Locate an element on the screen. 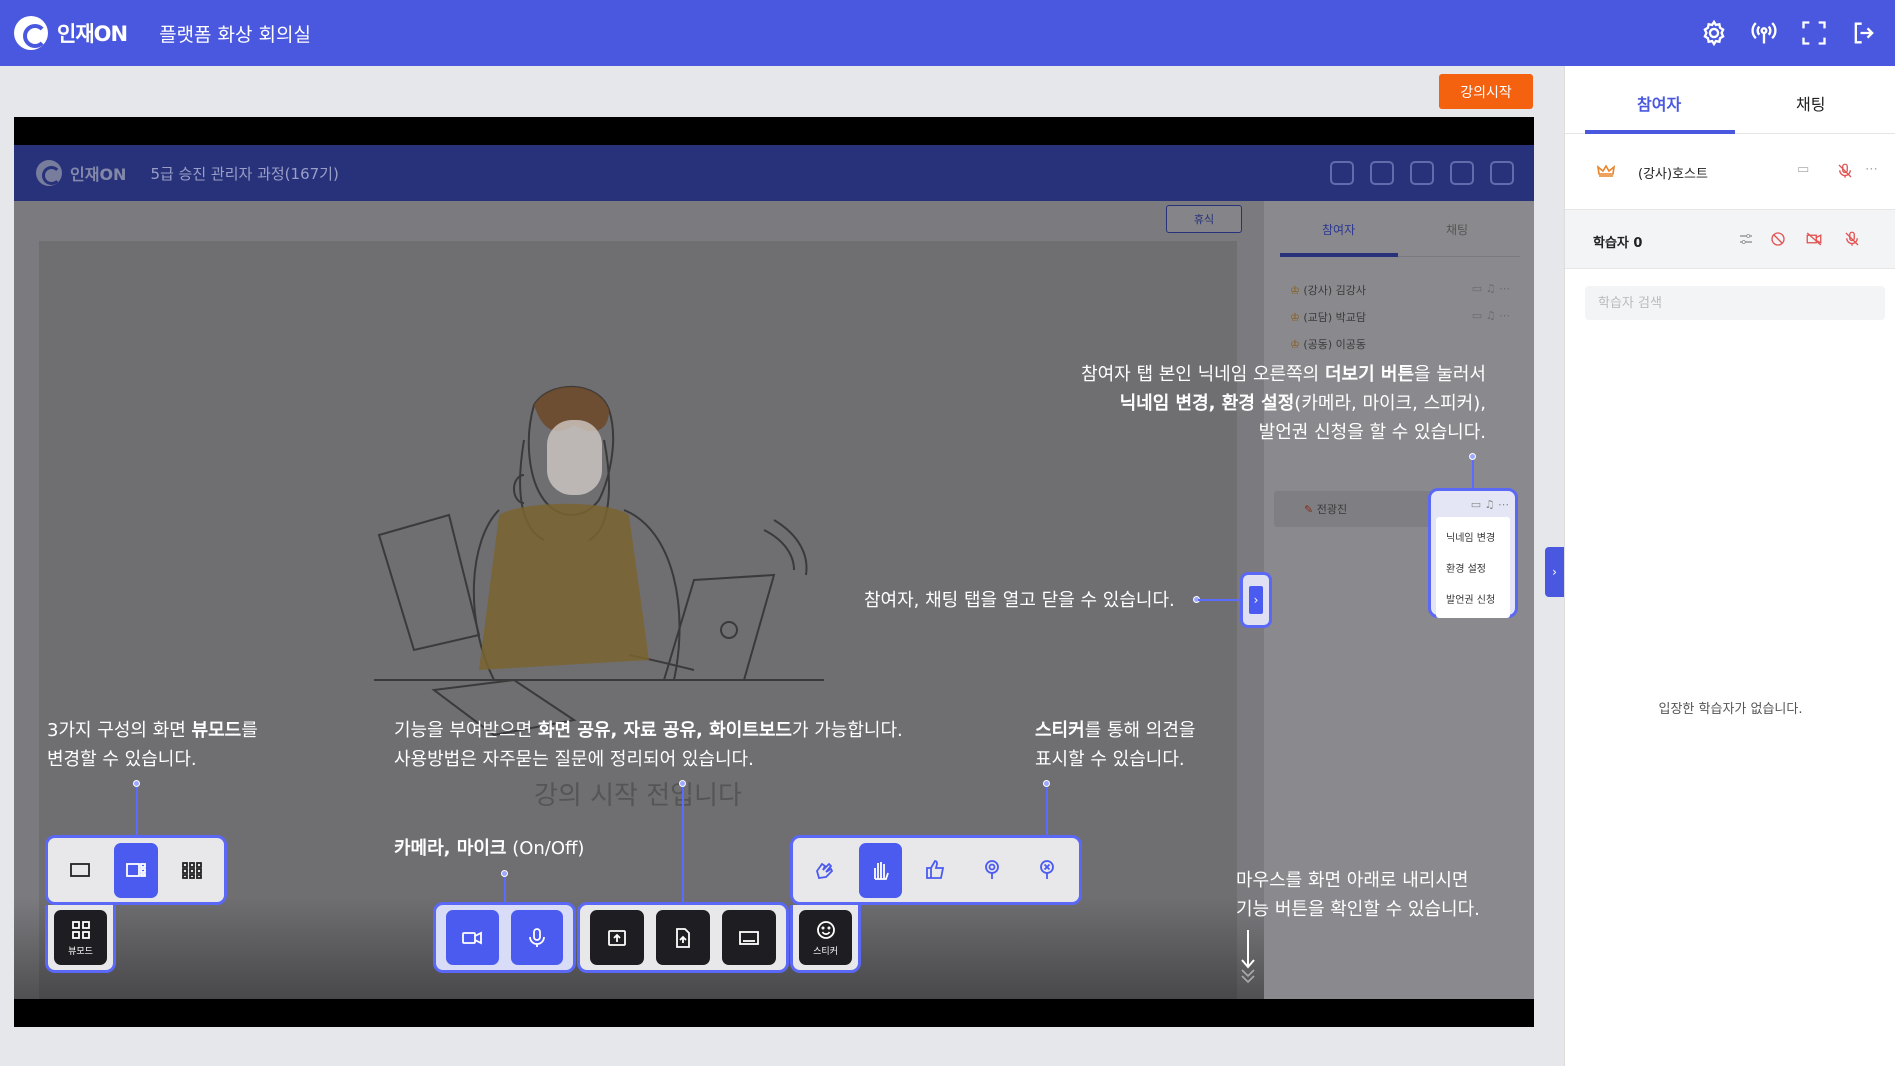 Image resolution: width=1895 pixels, height=1066 pixels. menu-item-change-nickname: 닉네임 변경 is located at coordinates (1473, 536).